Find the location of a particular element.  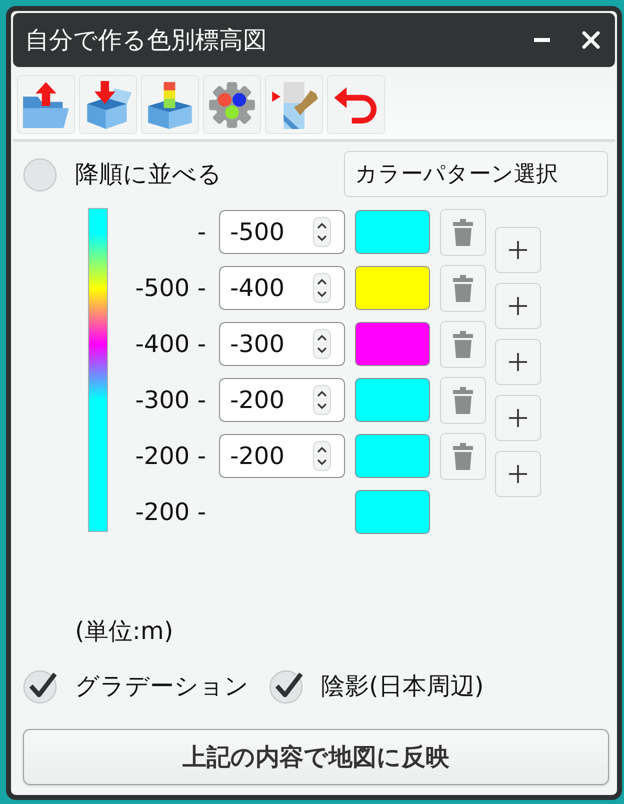

folder-up-arrow-icon is located at coordinates (46, 105).